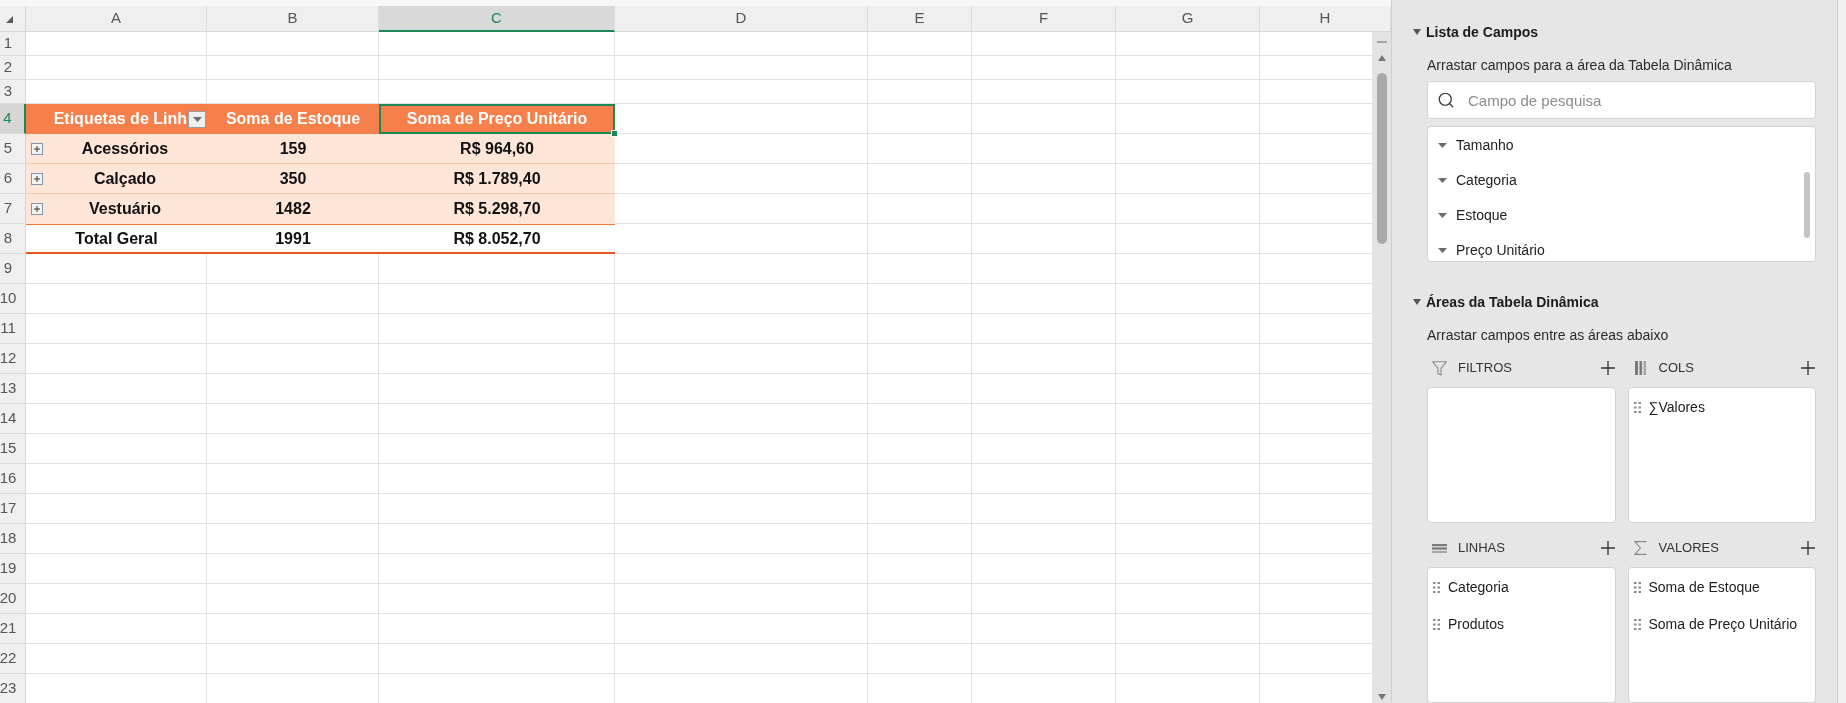 This screenshot has height=703, width=1846. I want to click on row-header: 9, so click(13, 269).